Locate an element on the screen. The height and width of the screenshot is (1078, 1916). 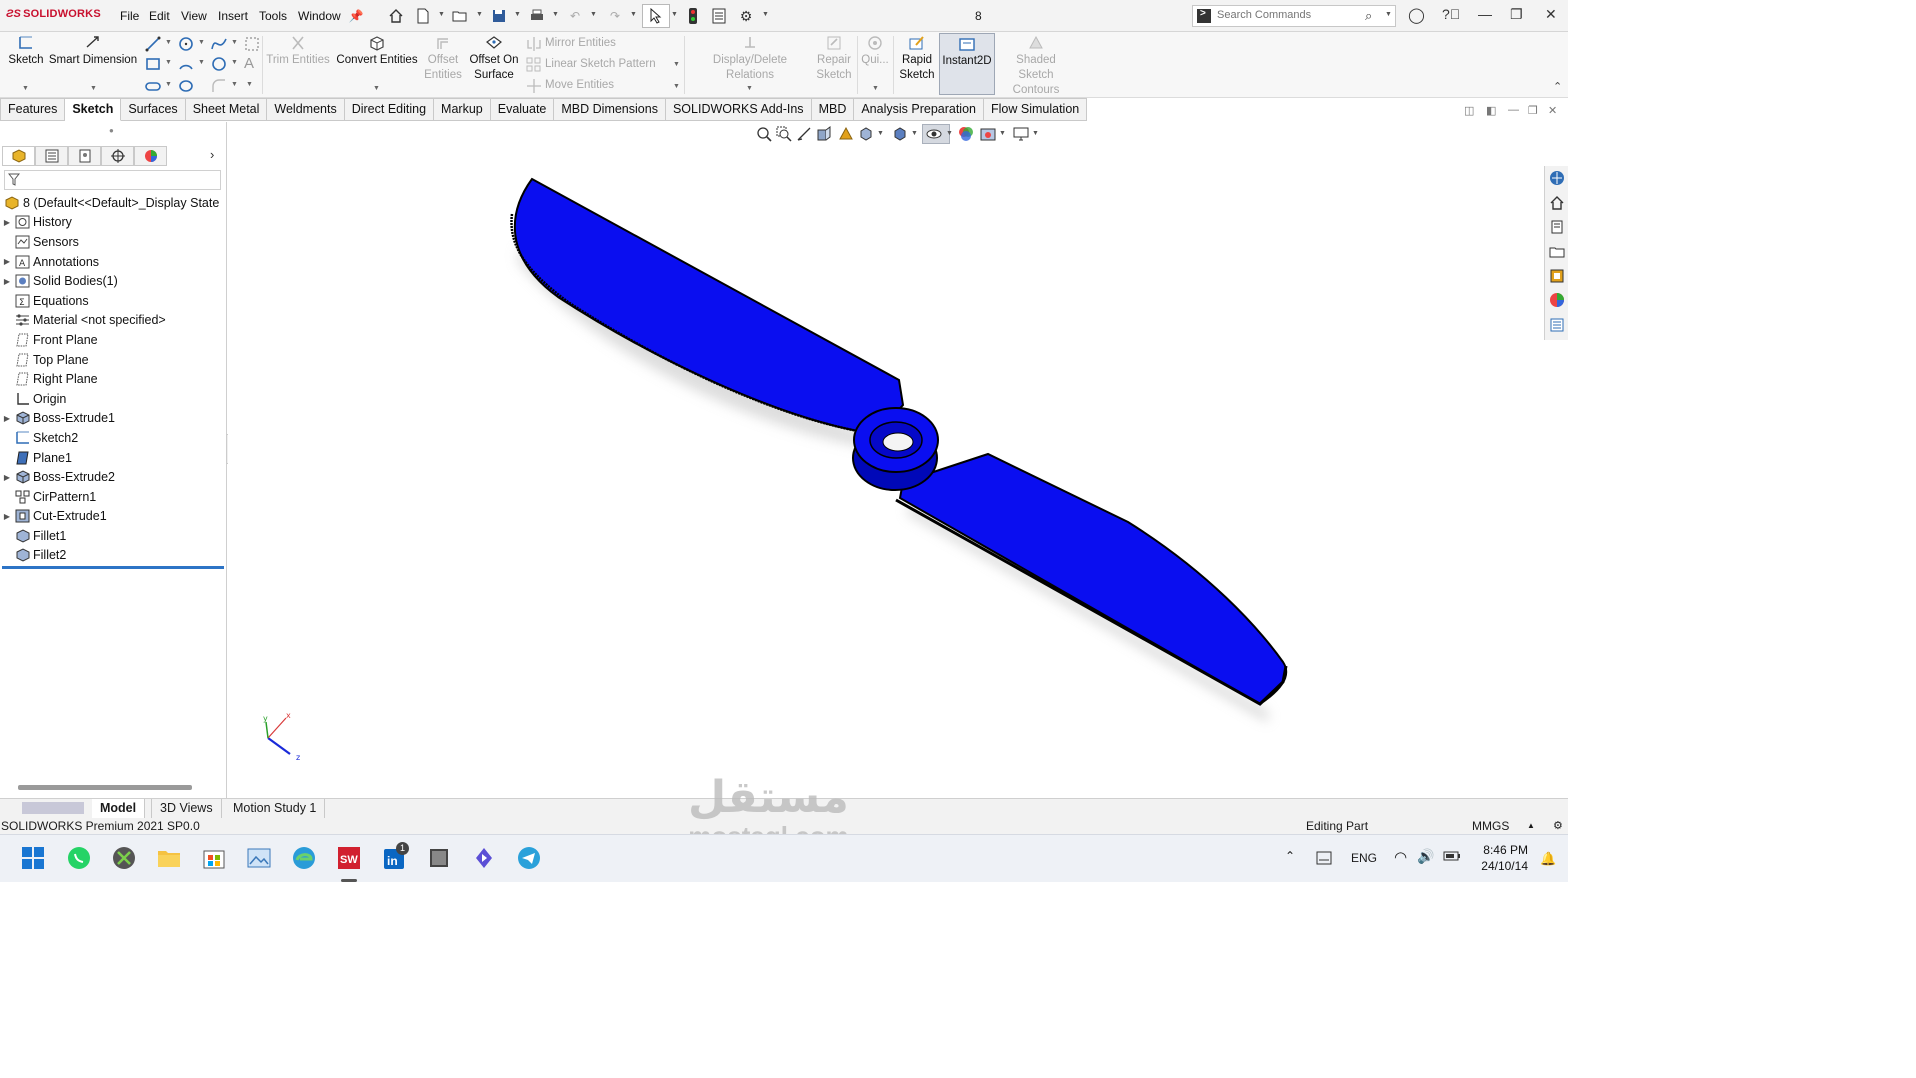
home-icon is located at coordinates (396, 16).